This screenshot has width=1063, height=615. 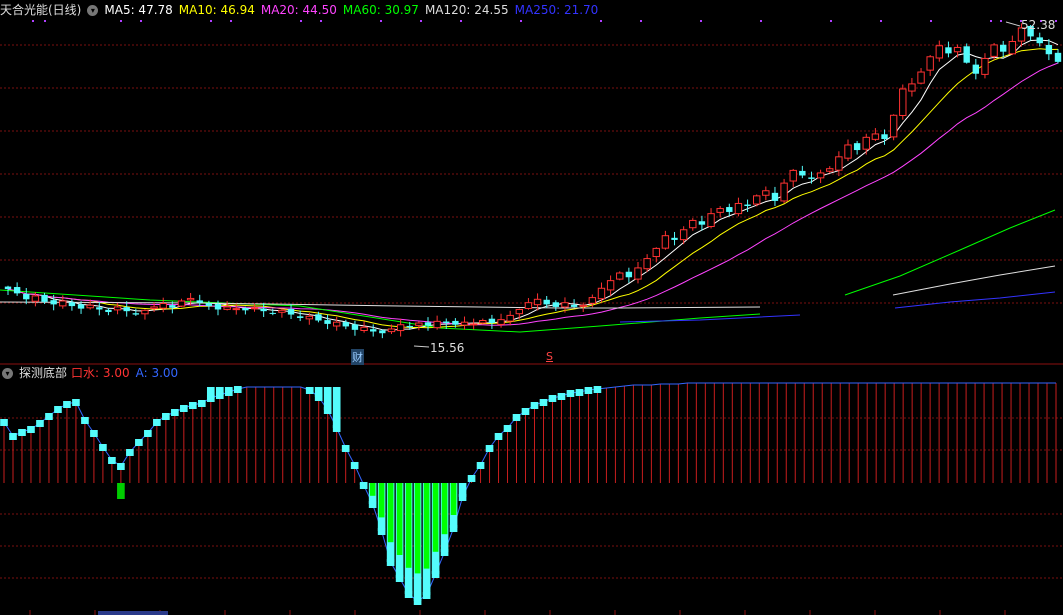 I want to click on stock-title: 天合光能(日线), so click(x=41, y=10).